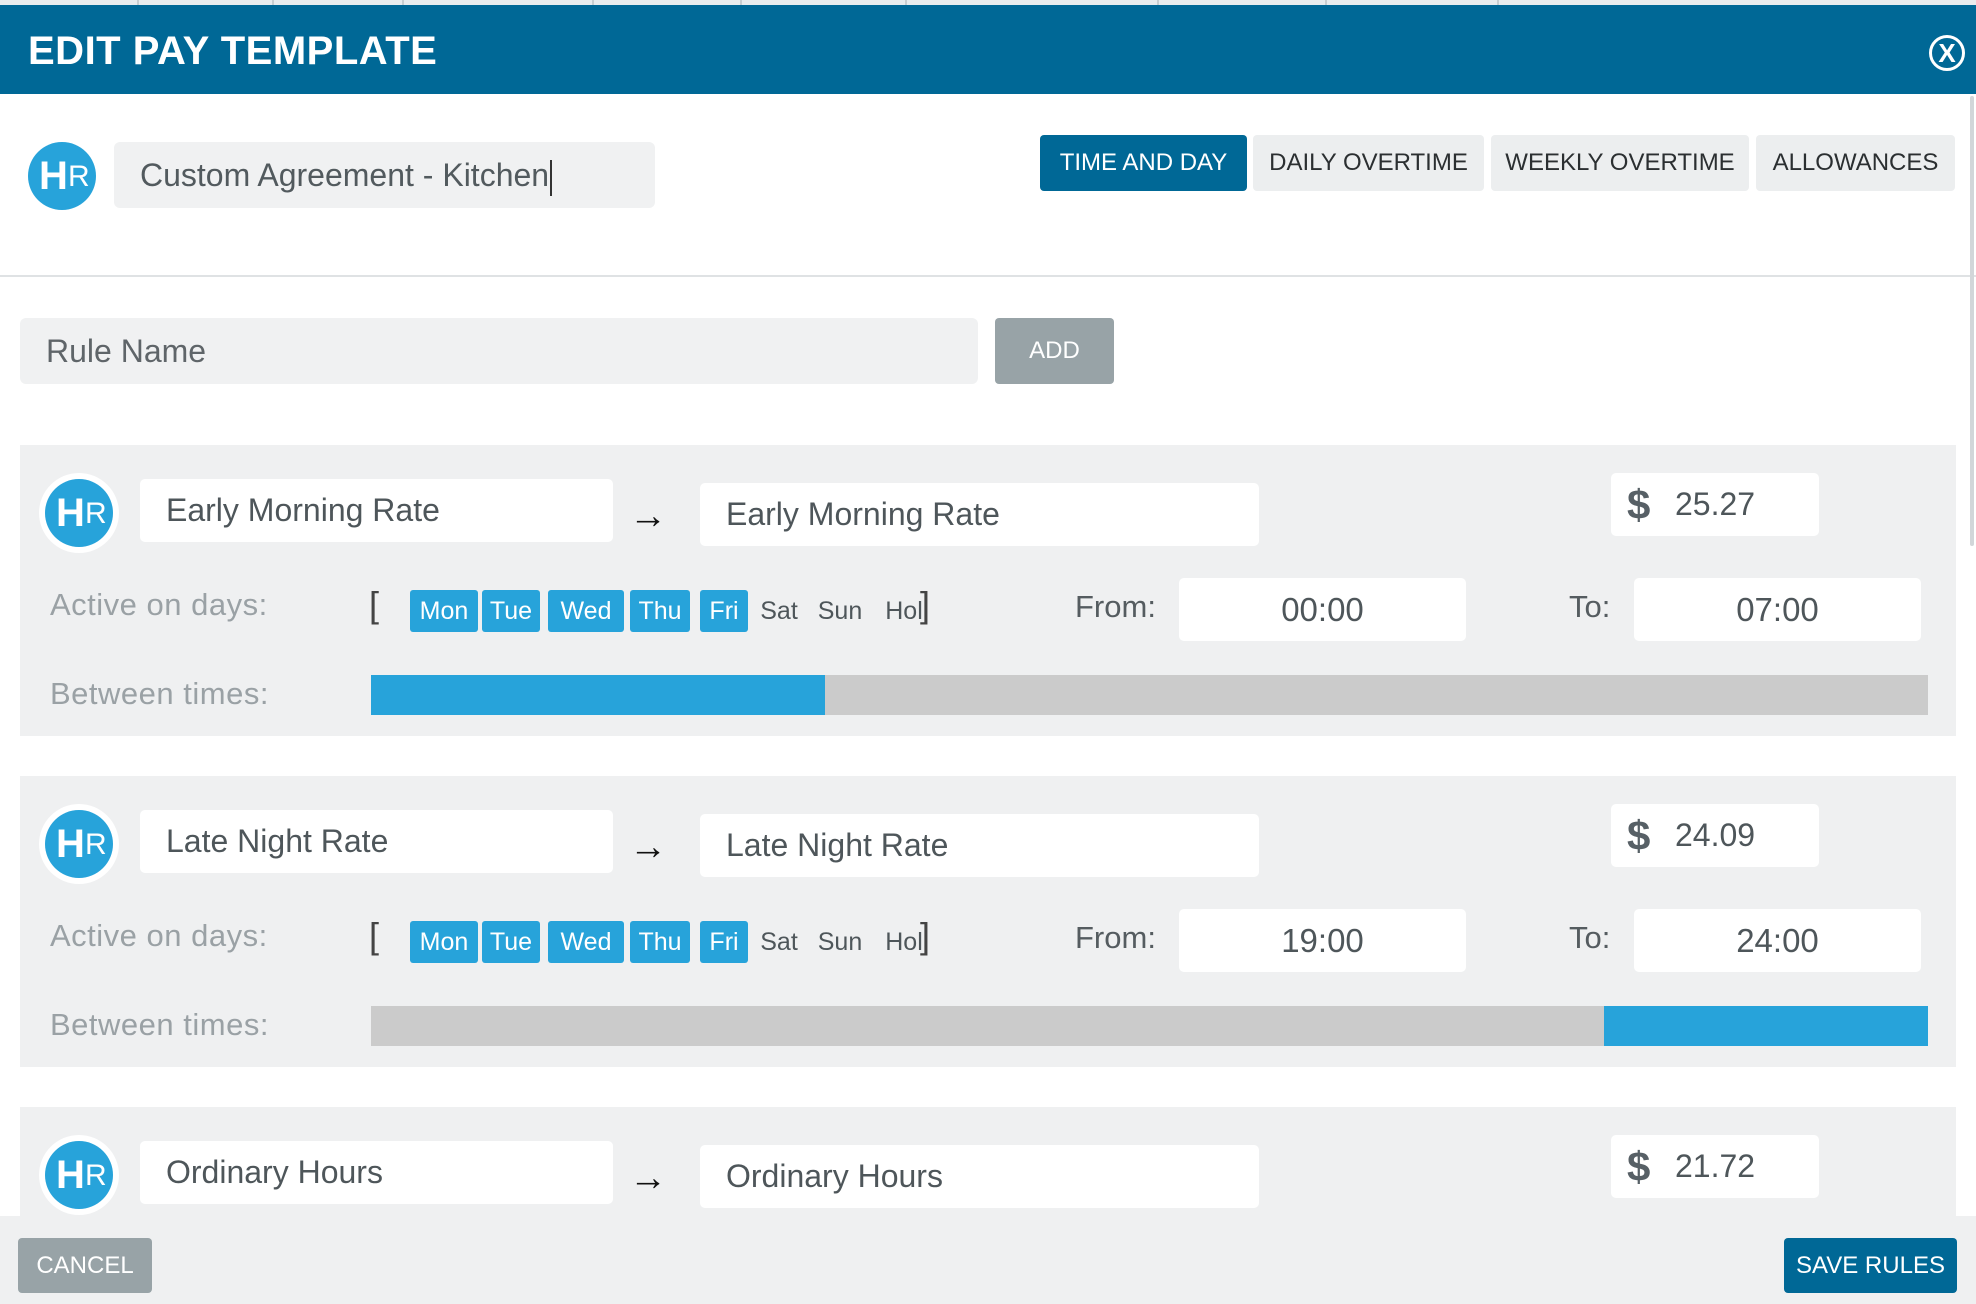 This screenshot has width=1976, height=1304. I want to click on tab-daily-overtime: DAILY OVERTIME, so click(1368, 163).